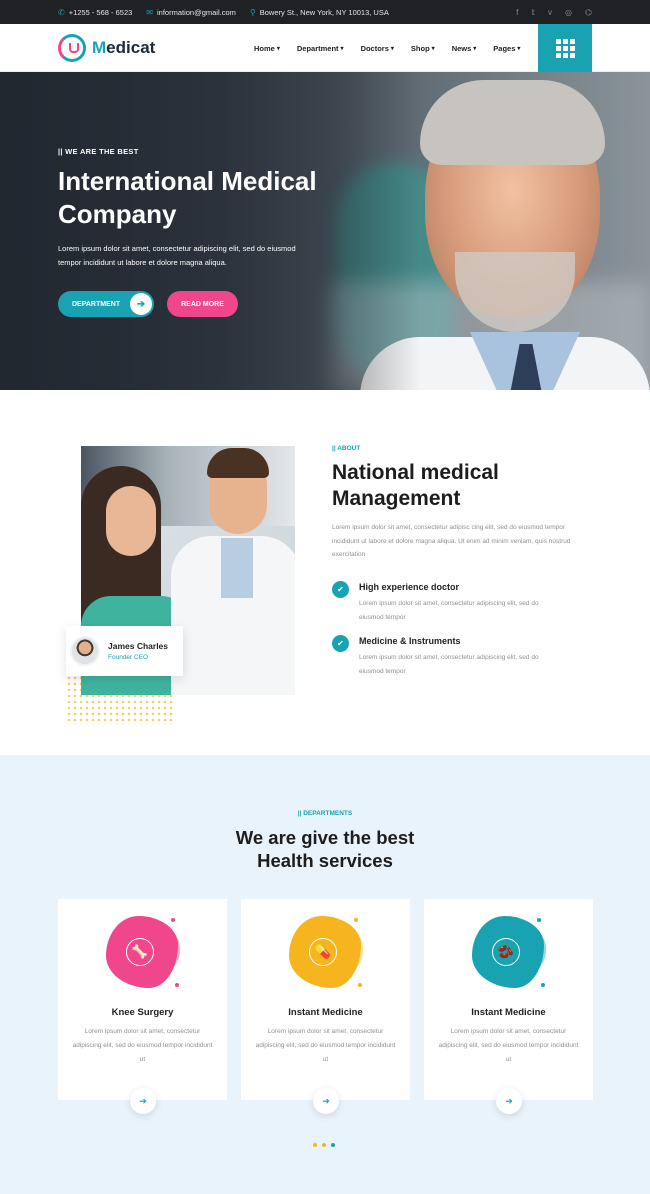 The height and width of the screenshot is (1194, 650). Describe the element at coordinates (131, 521) in the screenshot. I see `nurse-face` at that location.